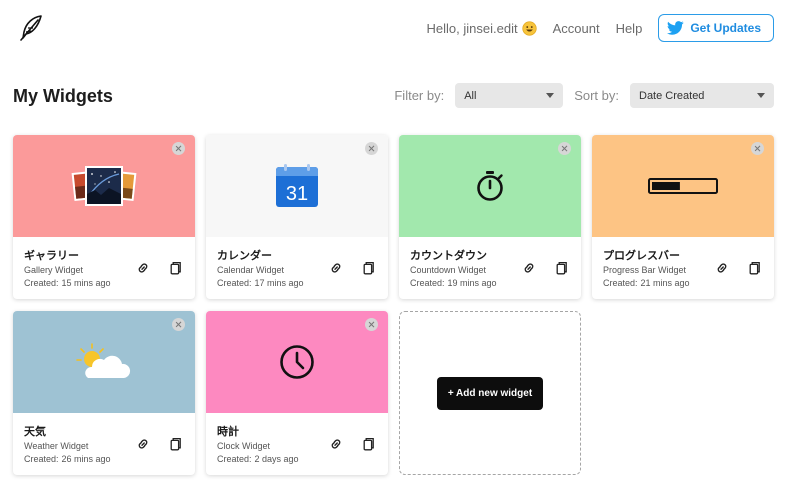 Image resolution: width=800 pixels, height=491 pixels. What do you see at coordinates (676, 28) in the screenshot?
I see `twitter-bird-icon` at bounding box center [676, 28].